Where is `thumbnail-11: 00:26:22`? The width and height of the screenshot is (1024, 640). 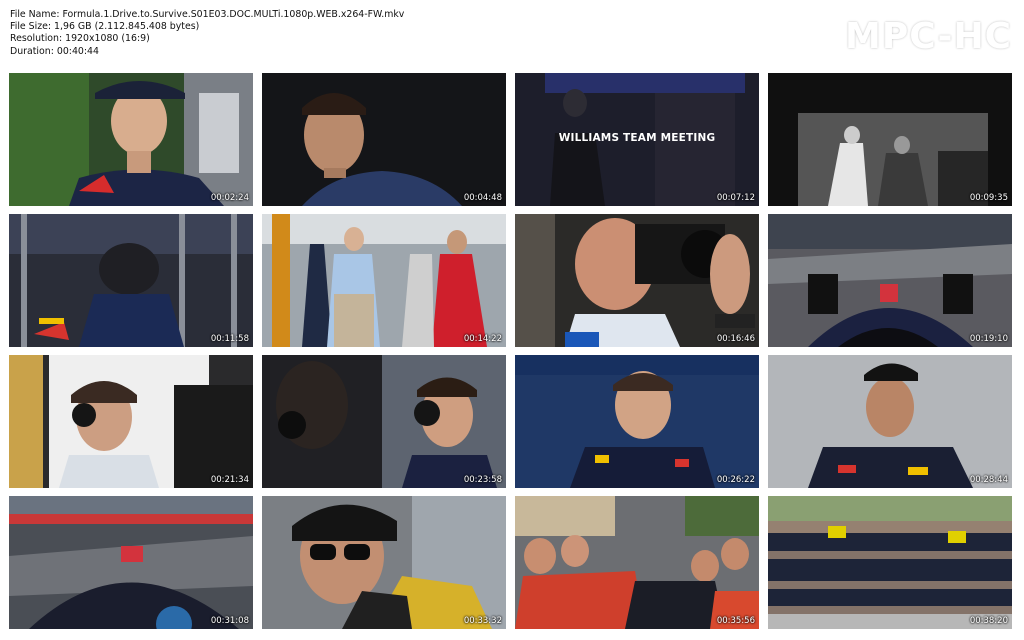 thumbnail-11: 00:26:22 is located at coordinates (637, 421).